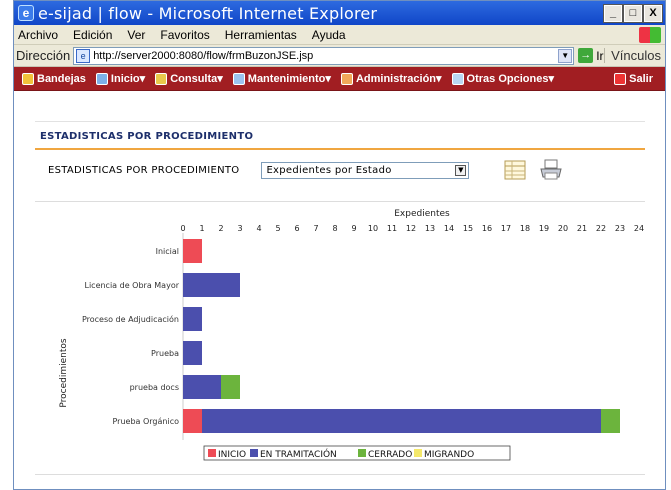 The height and width of the screenshot is (490, 671). I want to click on nav-inicio-label: Inicio, so click(125, 78).